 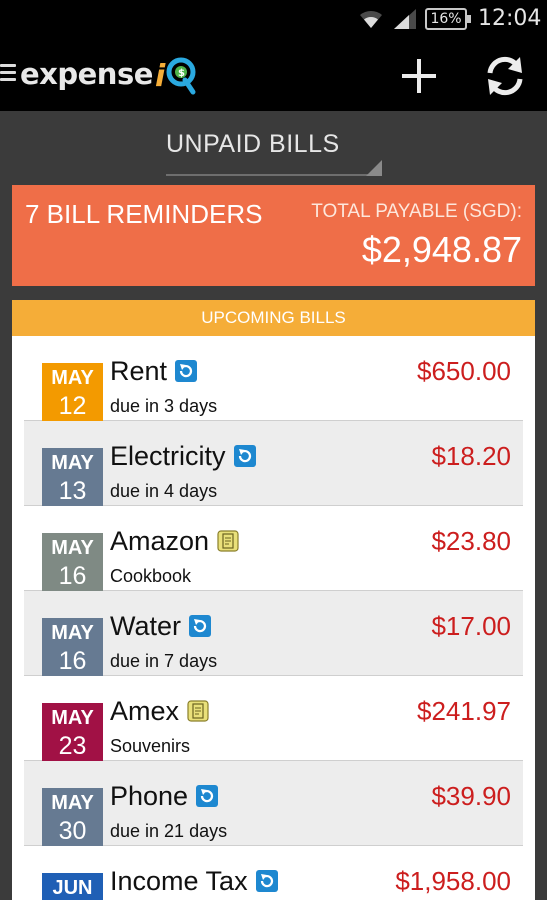 What do you see at coordinates (86, 74) in the screenshot?
I see `logo-text: expense` at bounding box center [86, 74].